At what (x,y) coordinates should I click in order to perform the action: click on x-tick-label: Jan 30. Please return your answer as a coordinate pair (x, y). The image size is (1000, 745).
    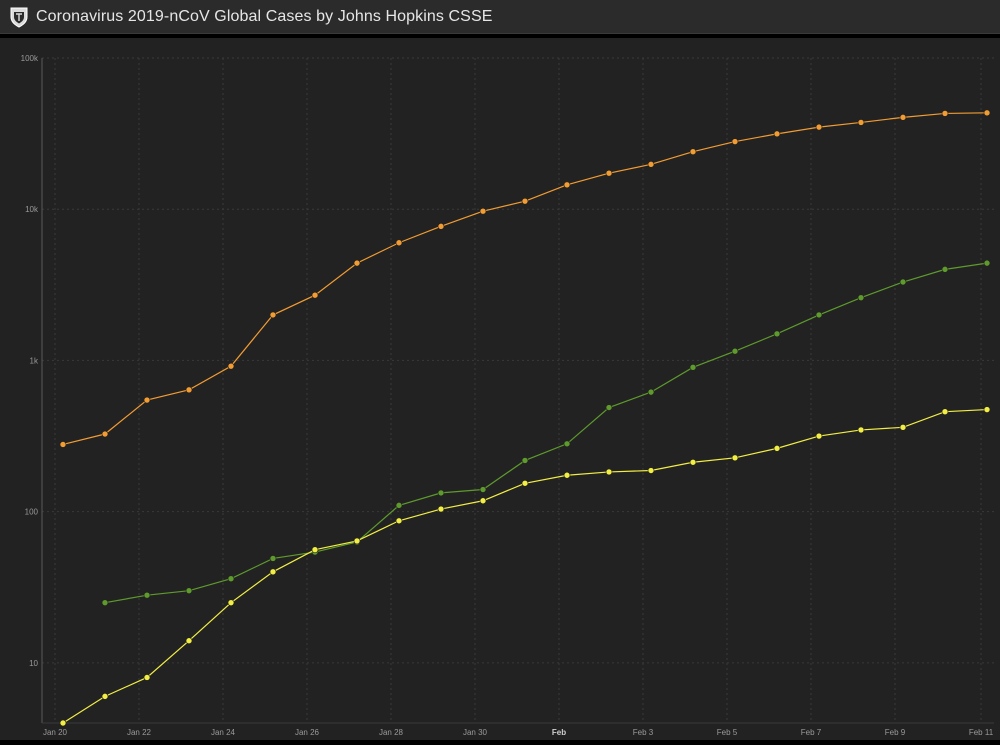
    Looking at the image, I should click on (475, 732).